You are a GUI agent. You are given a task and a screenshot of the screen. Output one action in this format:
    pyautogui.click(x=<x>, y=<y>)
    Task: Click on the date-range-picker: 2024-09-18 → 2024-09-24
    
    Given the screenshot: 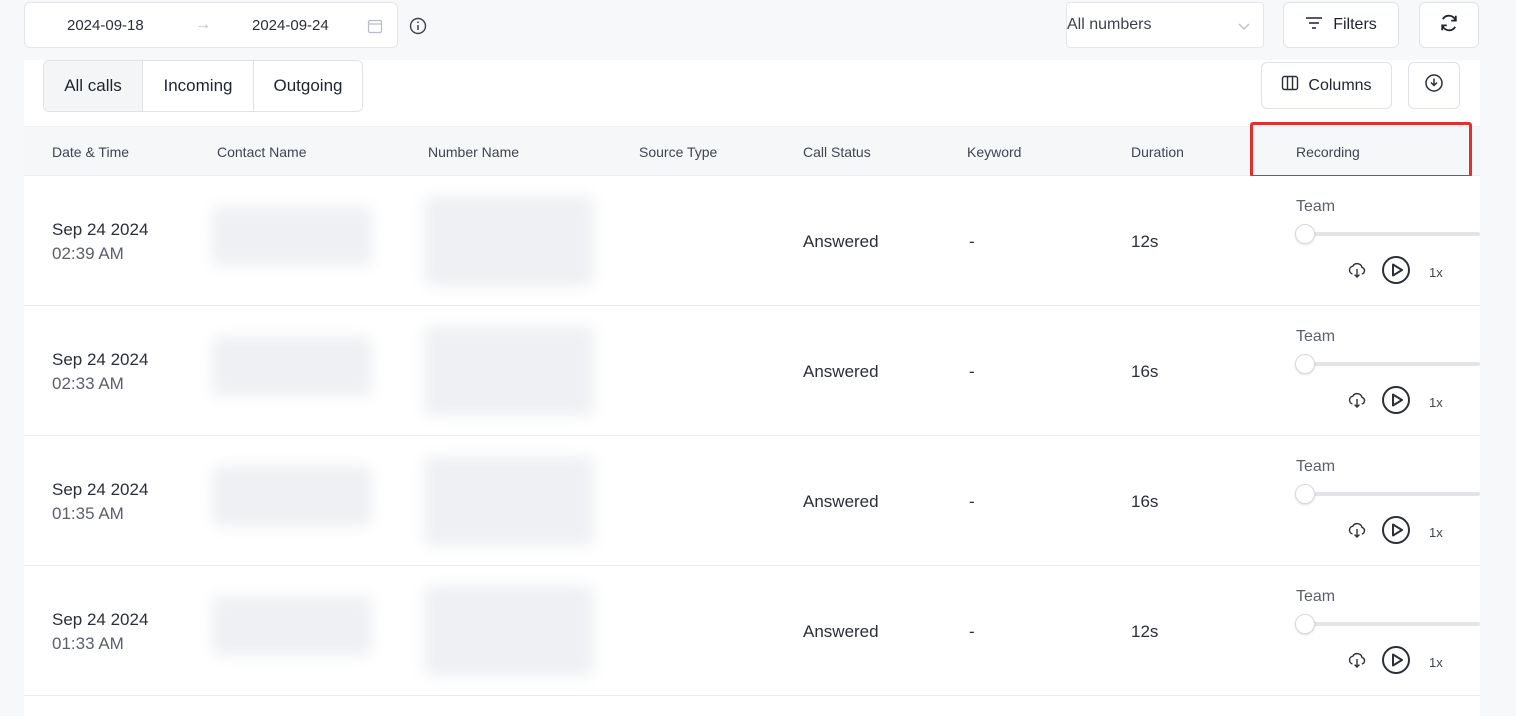 What is the action you would take?
    pyautogui.click(x=211, y=25)
    